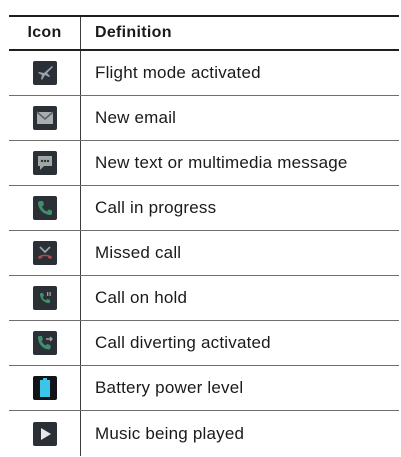 This screenshot has width=401, height=457. I want to click on definition-text: Missed call, so click(138, 252).